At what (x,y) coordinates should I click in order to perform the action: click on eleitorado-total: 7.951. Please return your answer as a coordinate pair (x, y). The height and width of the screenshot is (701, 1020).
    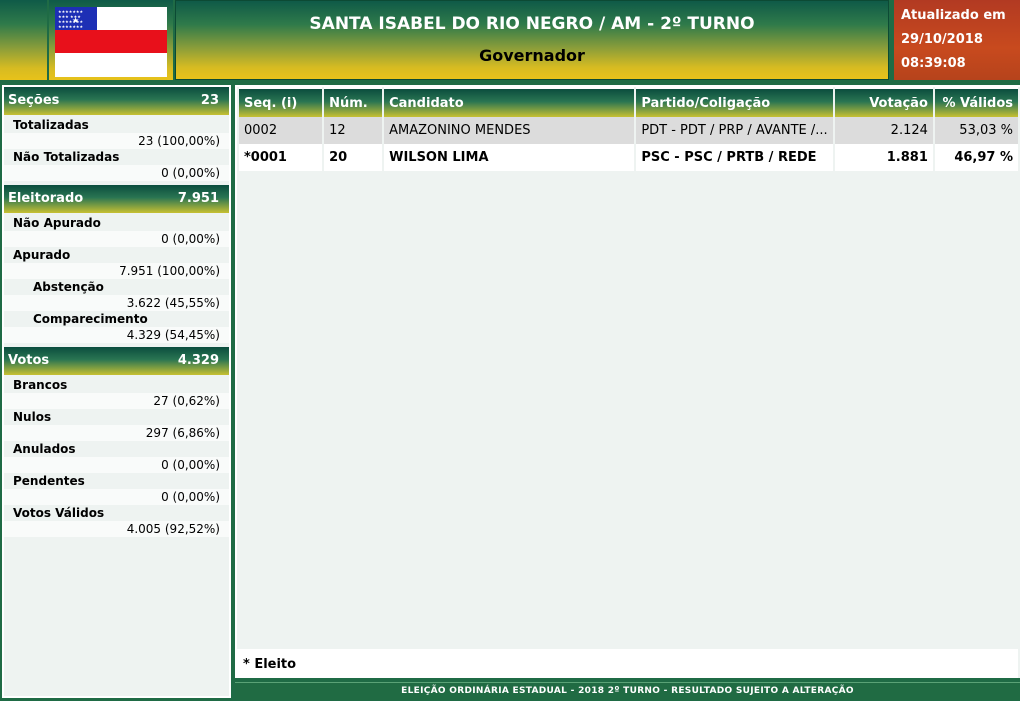
    Looking at the image, I should click on (198, 198).